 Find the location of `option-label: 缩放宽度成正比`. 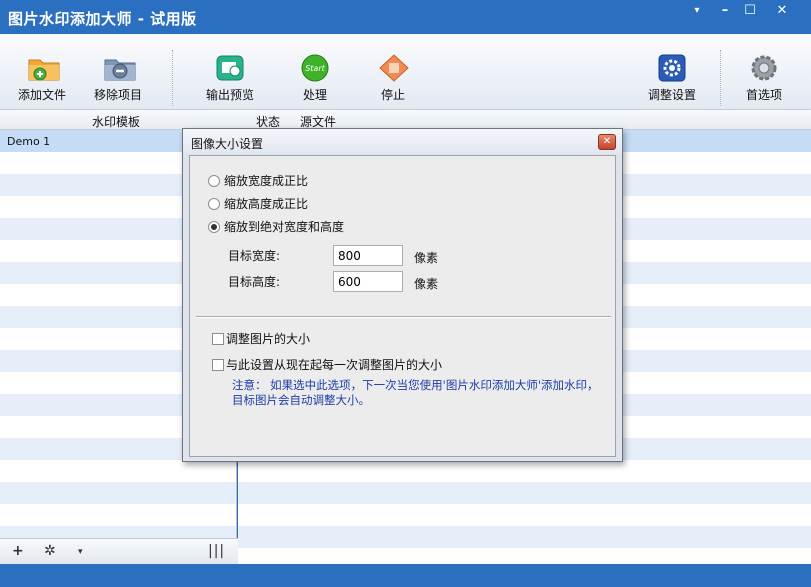

option-label: 缩放宽度成正比 is located at coordinates (266, 181).